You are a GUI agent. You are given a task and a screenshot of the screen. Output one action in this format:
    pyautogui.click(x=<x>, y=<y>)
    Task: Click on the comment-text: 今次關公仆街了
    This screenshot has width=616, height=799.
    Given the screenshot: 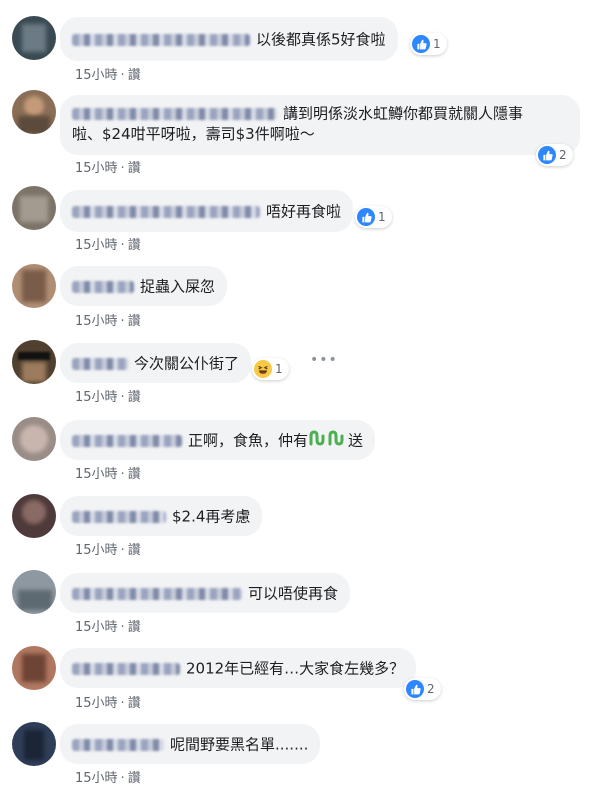 What is the action you would take?
    pyautogui.click(x=187, y=363)
    